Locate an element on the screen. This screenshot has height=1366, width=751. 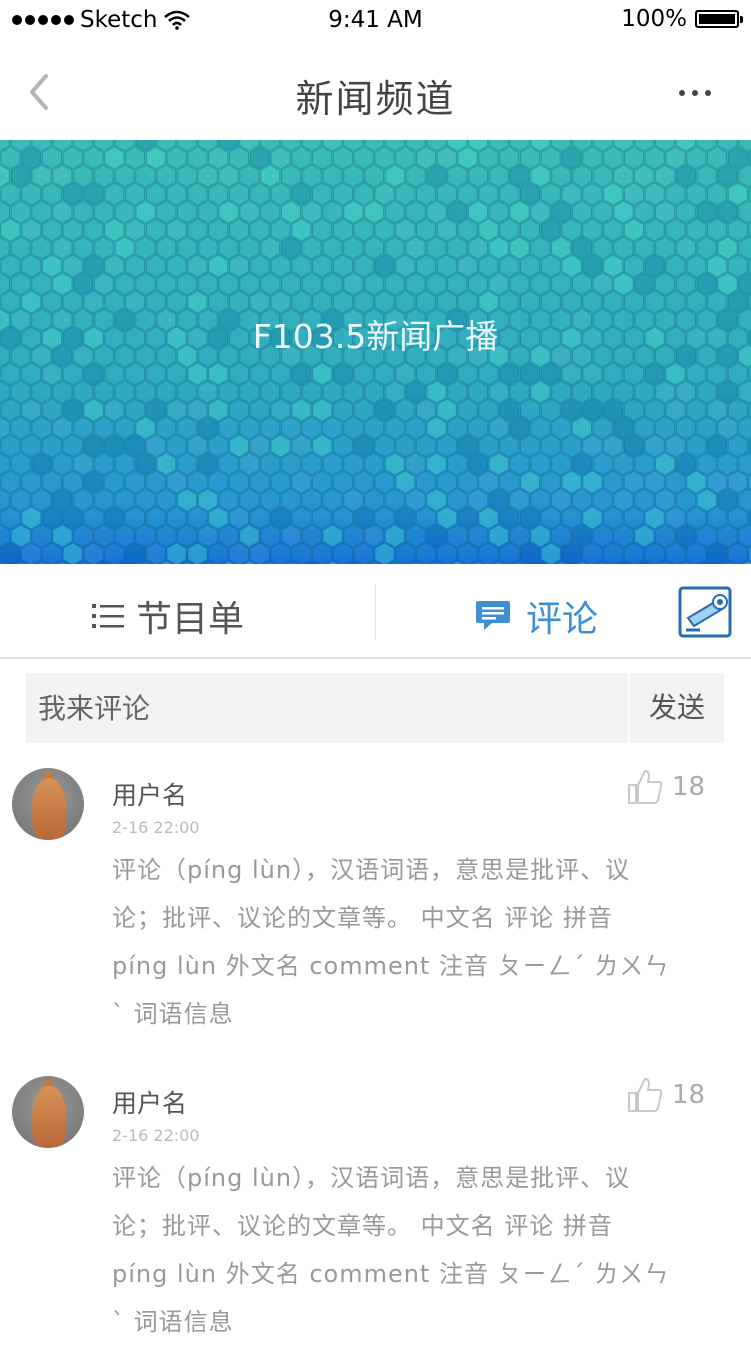
tab-comments: 评论 is located at coordinates (536, 616).